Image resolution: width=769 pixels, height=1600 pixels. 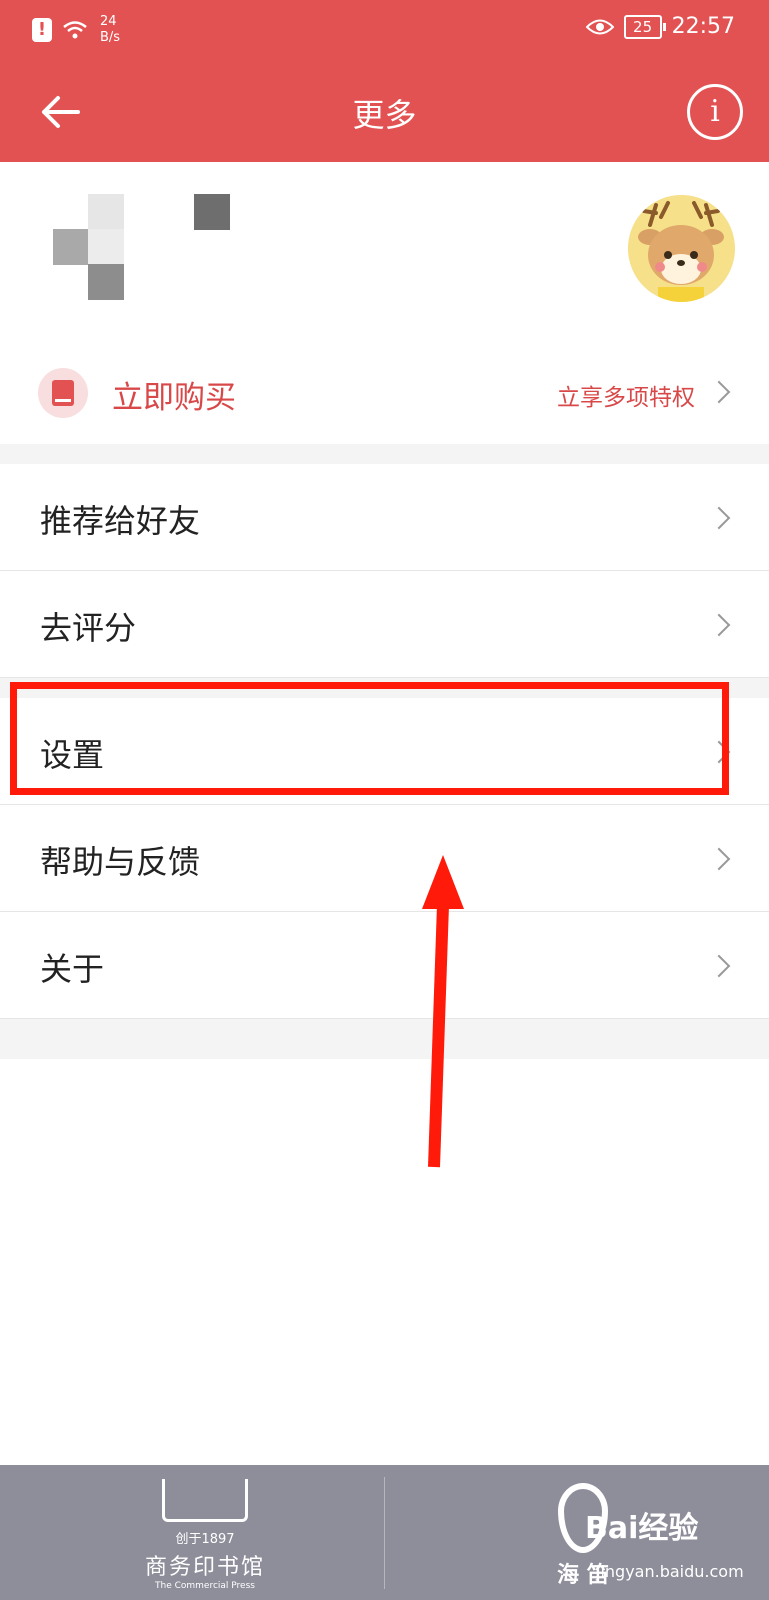 What do you see at coordinates (108, 21) in the screenshot?
I see `net-speed-value: 24` at bounding box center [108, 21].